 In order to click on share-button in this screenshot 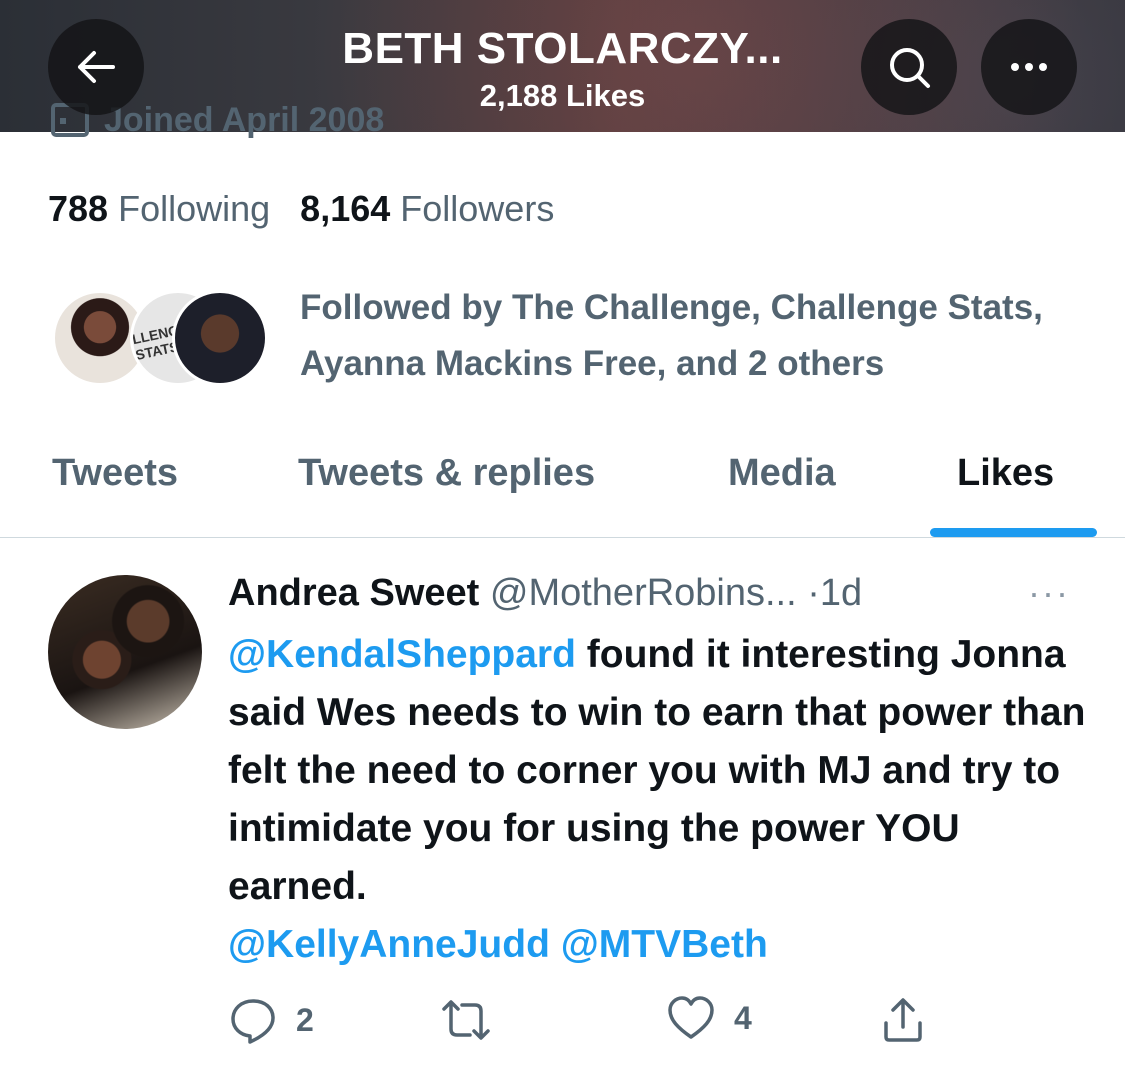, I will do `click(903, 1020)`.